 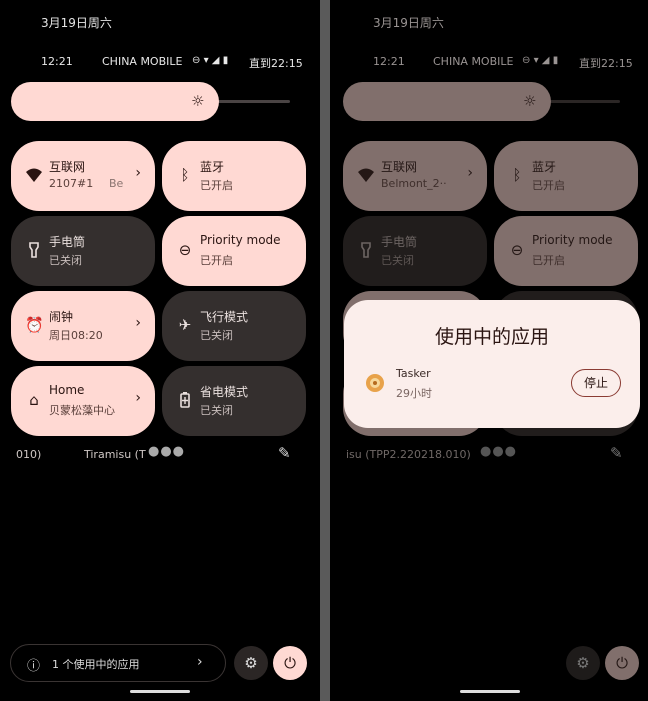 What do you see at coordinates (185, 325) in the screenshot?
I see `airplane-icon: ✈` at bounding box center [185, 325].